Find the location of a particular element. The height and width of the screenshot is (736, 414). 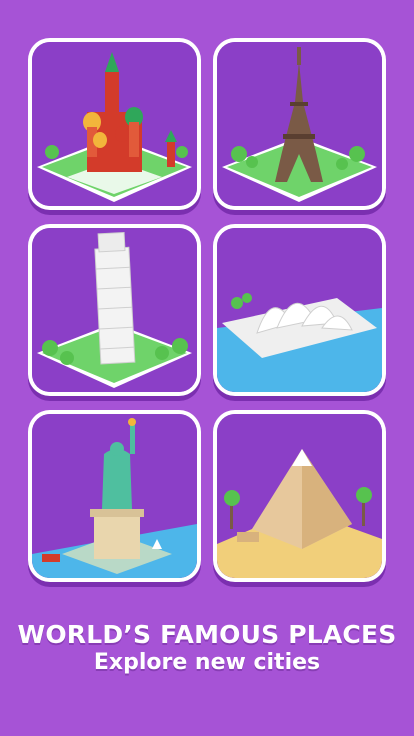

sydney-opera-house-illustration is located at coordinates (299, 310).